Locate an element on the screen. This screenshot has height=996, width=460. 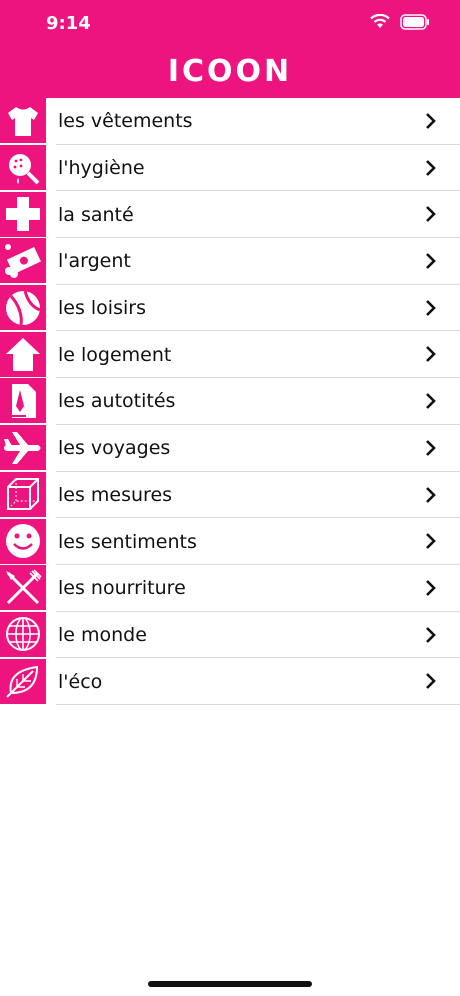
list-item-logement: le logement is located at coordinates (230, 355).